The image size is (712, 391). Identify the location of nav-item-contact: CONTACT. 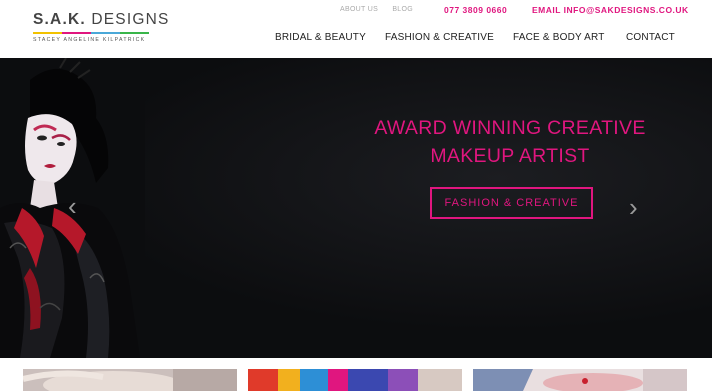
(650, 37).